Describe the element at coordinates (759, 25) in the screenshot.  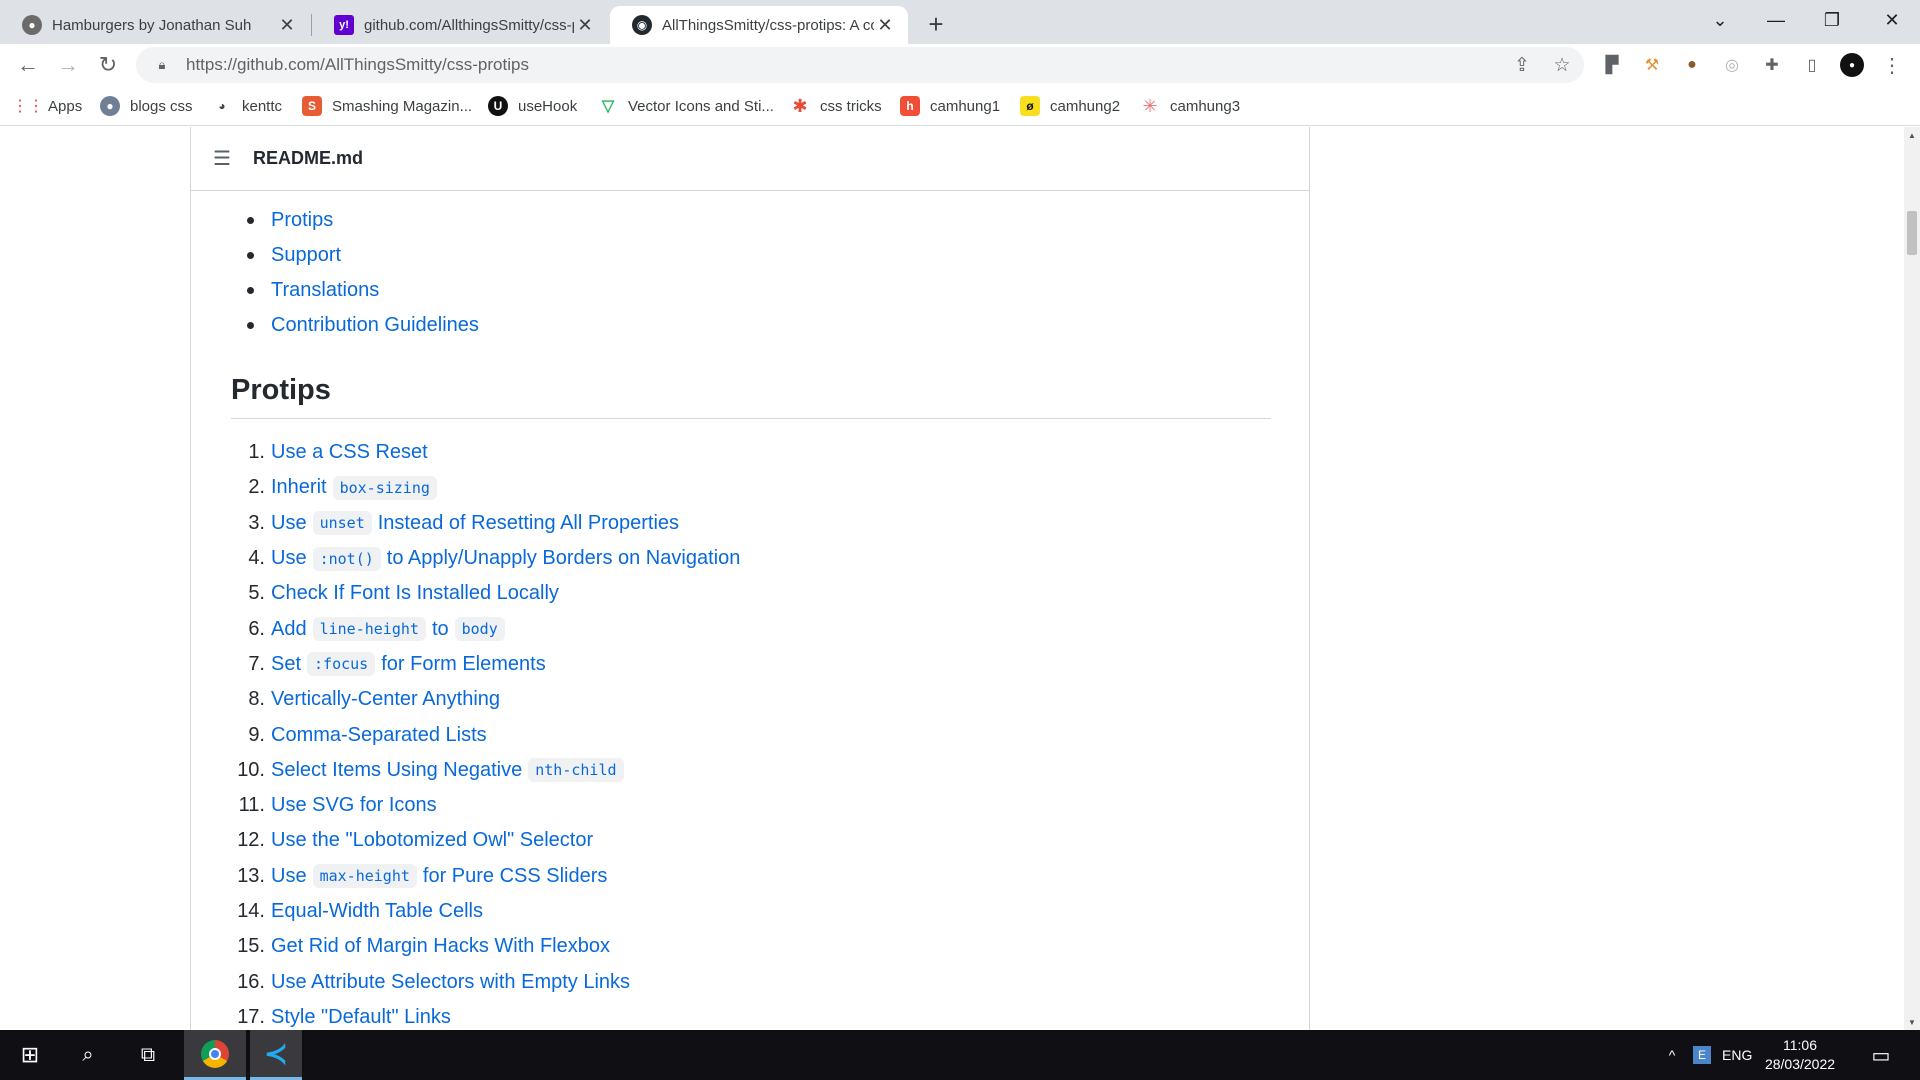
I see `tab-css-protips: ◉ AllThingsSmitty/css-protips: A co ✕` at that location.